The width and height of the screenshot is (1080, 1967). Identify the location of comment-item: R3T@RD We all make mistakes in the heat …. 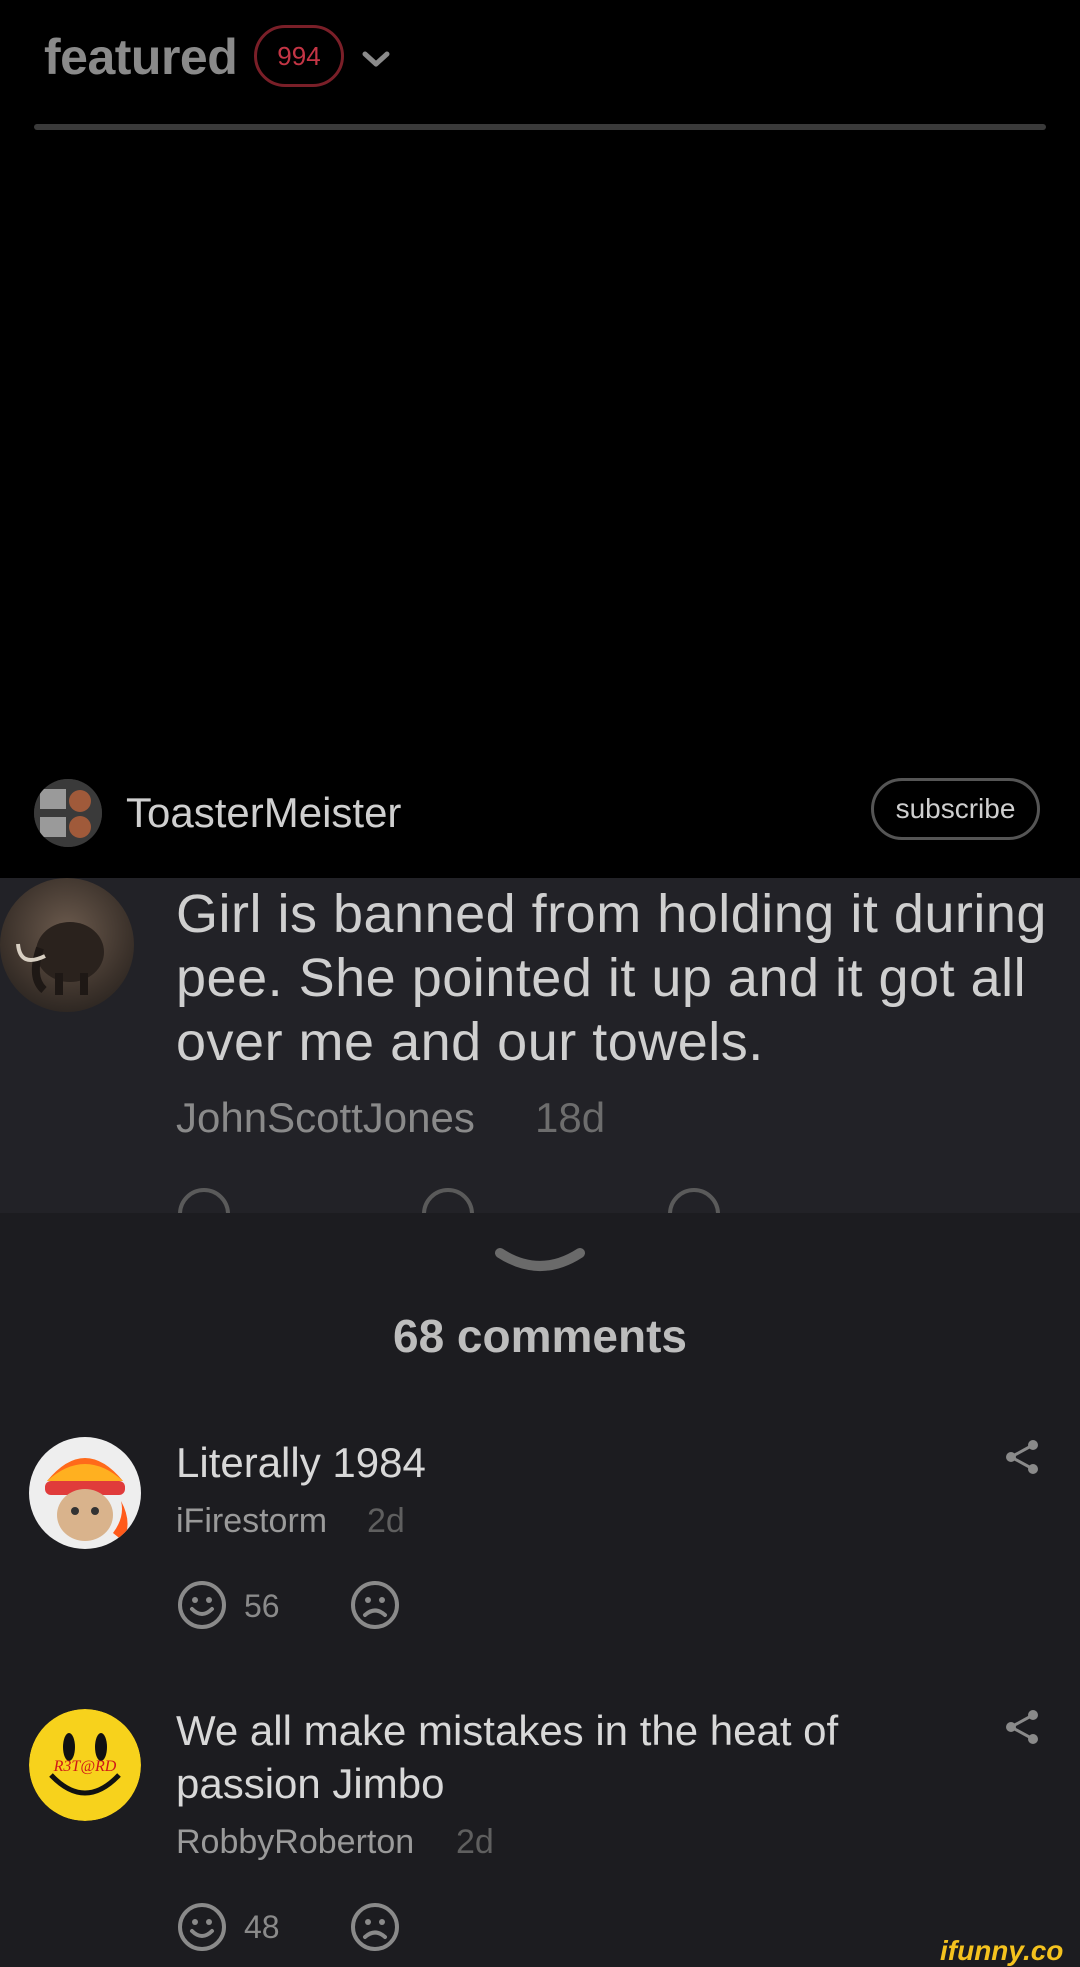
(540, 1830).